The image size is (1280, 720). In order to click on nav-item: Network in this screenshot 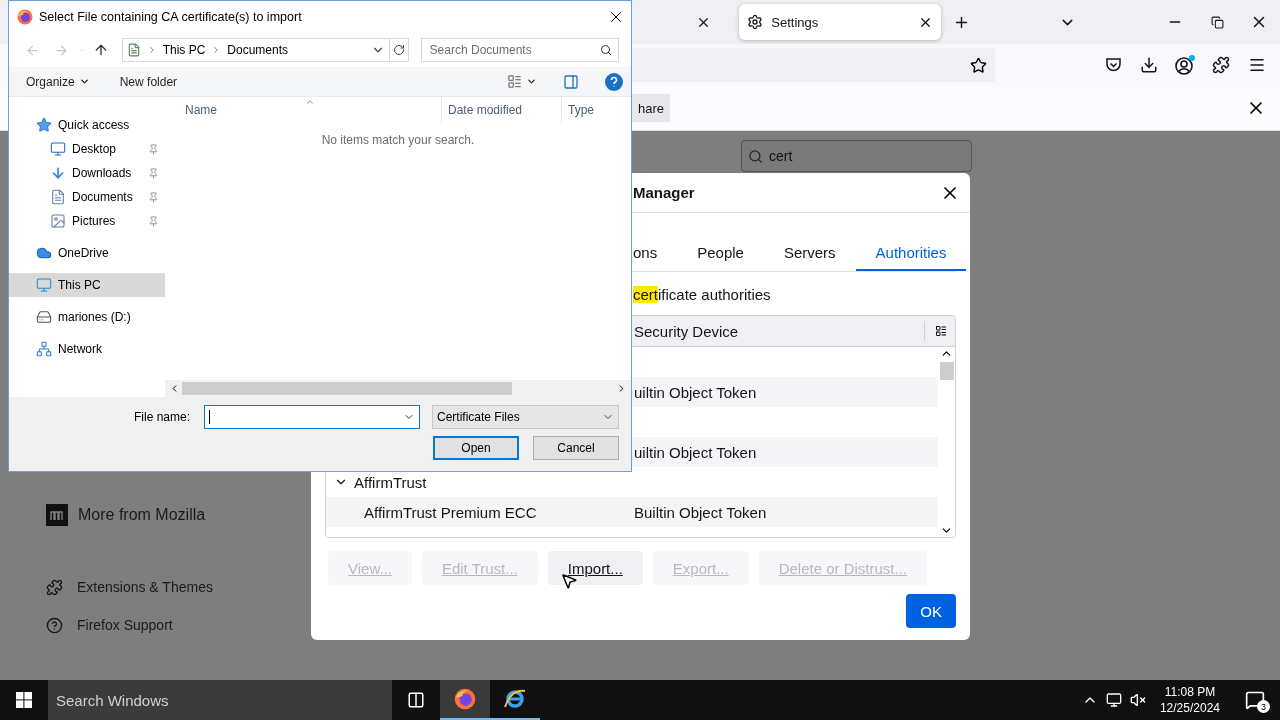, I will do `click(87, 349)`.